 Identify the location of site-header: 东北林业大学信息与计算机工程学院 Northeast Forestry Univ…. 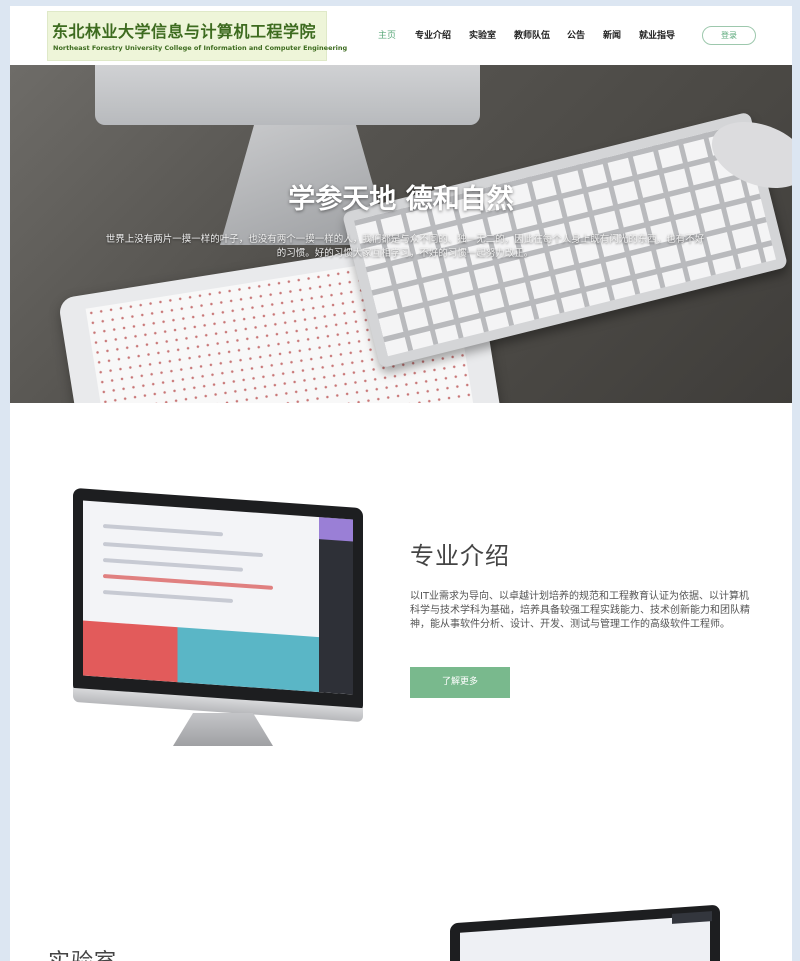
(401, 35).